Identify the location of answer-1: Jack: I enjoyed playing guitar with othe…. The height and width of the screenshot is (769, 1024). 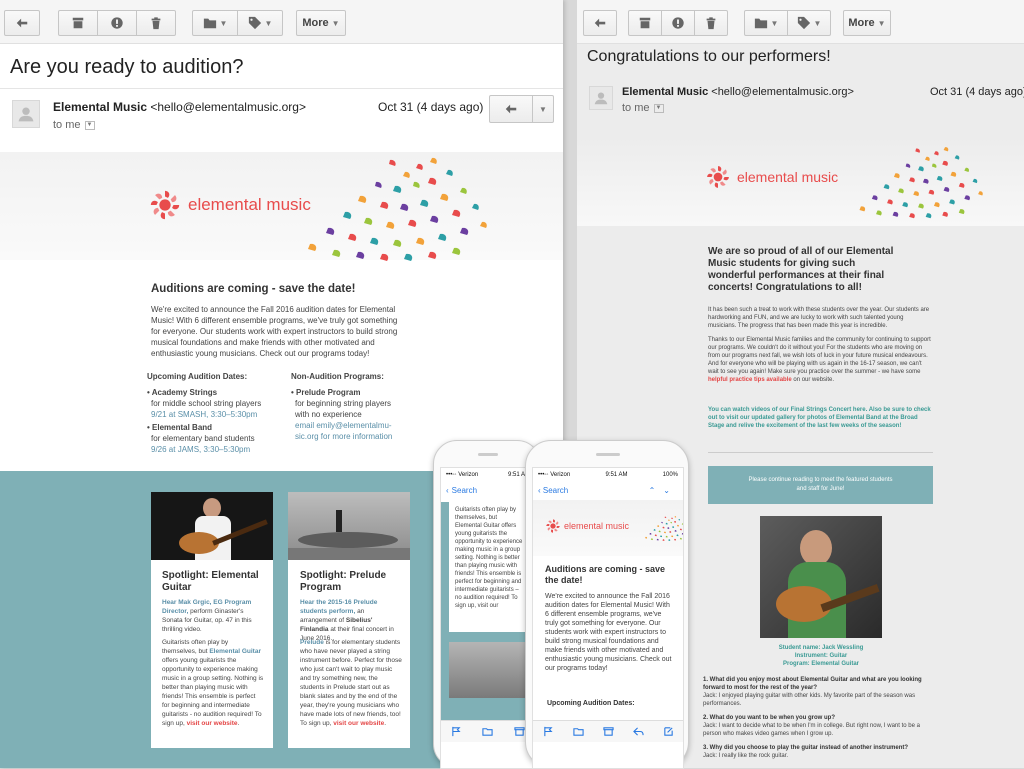
(809, 700).